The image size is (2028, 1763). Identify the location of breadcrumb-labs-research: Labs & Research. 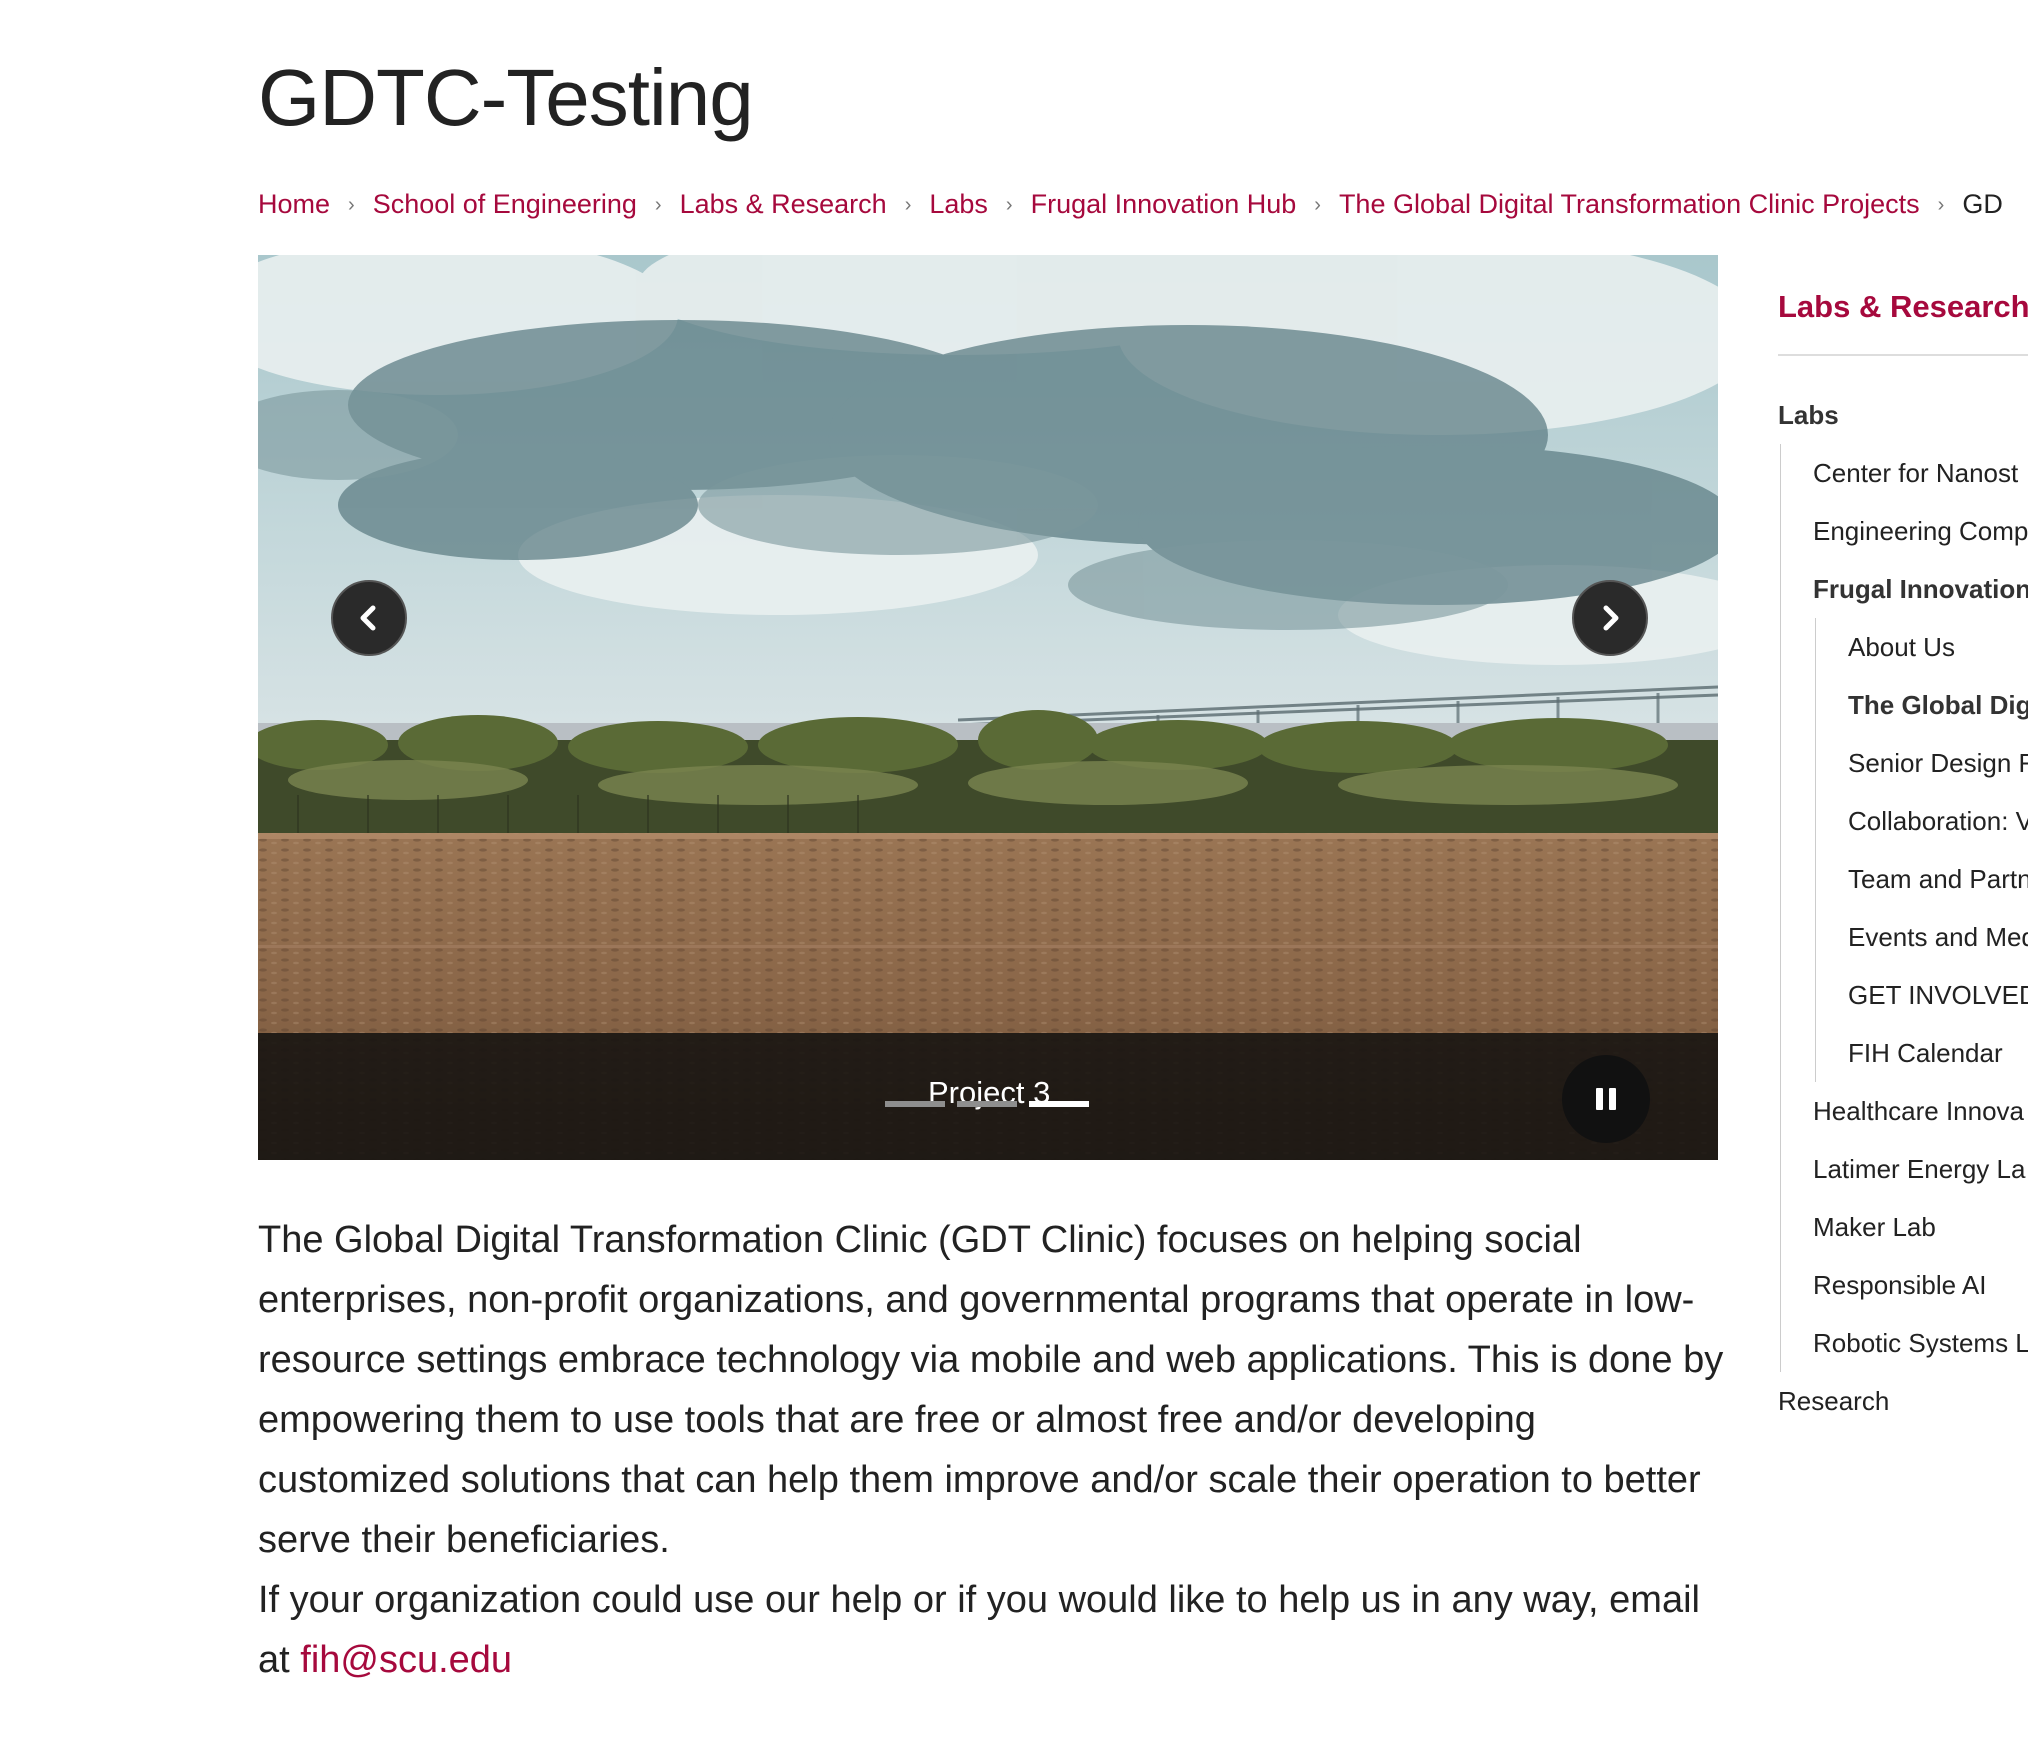
(783, 204).